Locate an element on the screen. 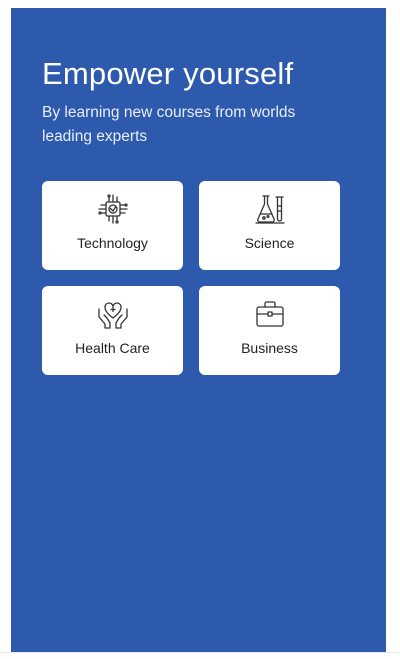 This screenshot has width=400, height=659. category-label: Business is located at coordinates (269, 348).